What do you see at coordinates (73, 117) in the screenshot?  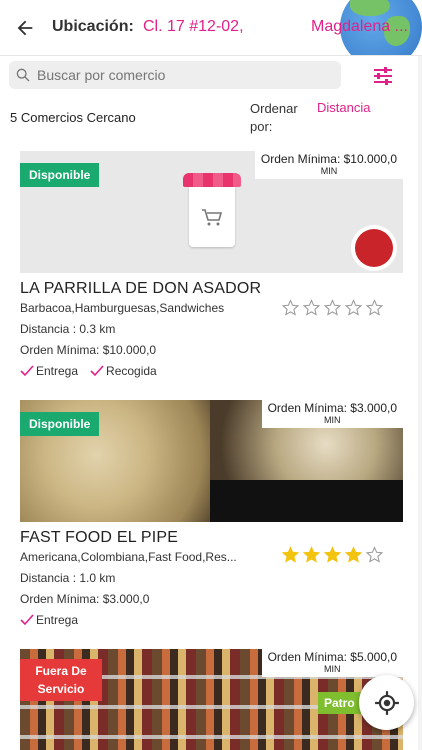 I see `results-count: 5 Comercios Cercano` at bounding box center [73, 117].